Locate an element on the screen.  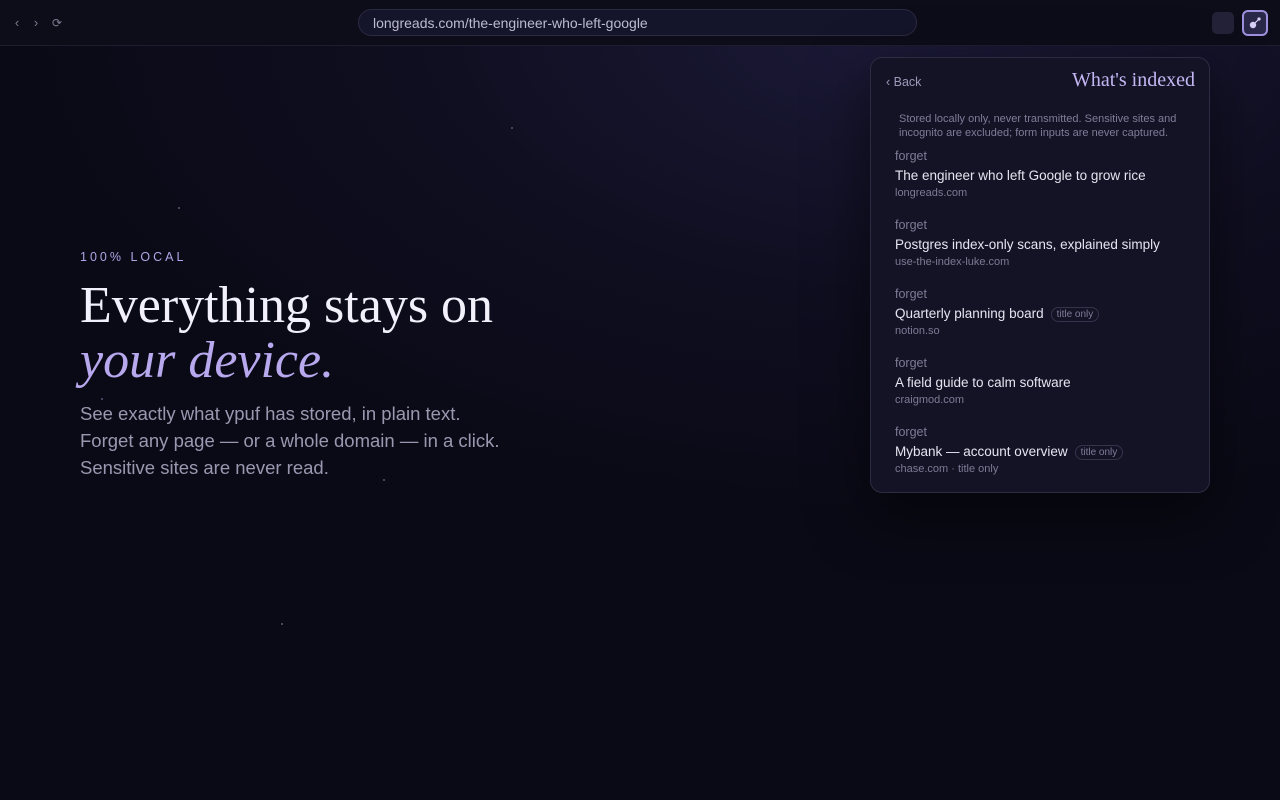
panel-title: What's indexed is located at coordinates (1133, 80).